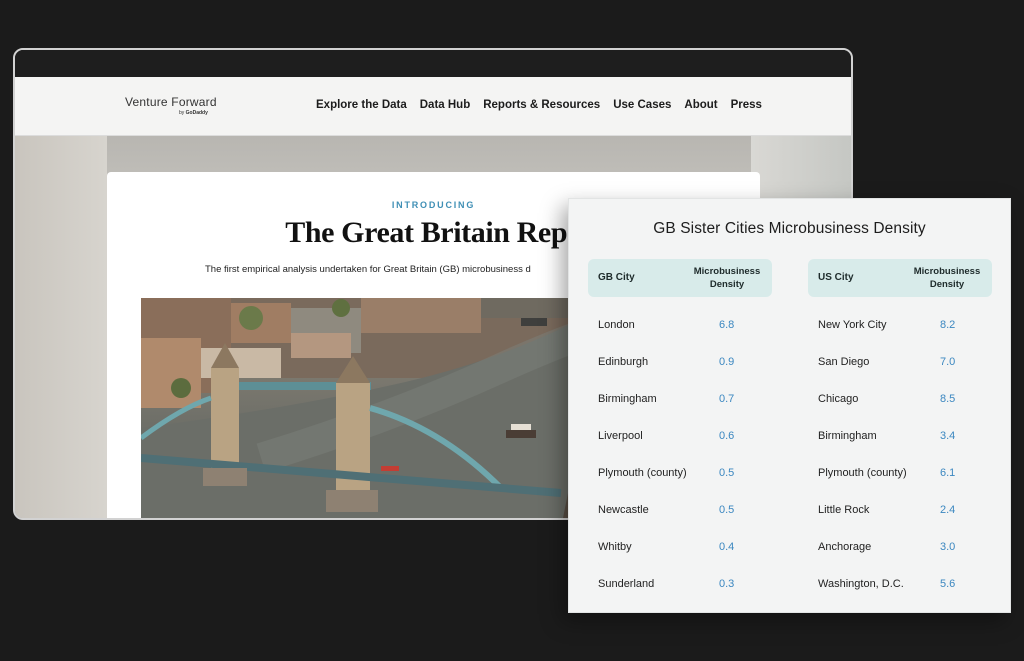 This screenshot has height=661, width=1024. What do you see at coordinates (948, 436) in the screenshot?
I see `us-density: 3.4` at bounding box center [948, 436].